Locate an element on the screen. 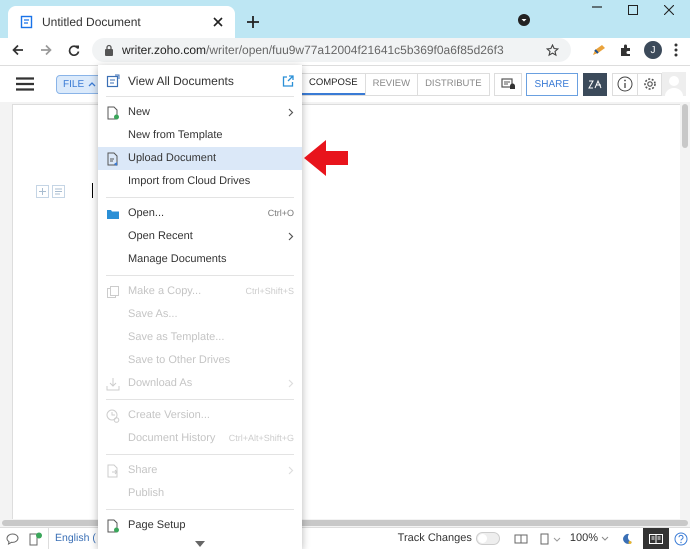  star-icon is located at coordinates (552, 50).